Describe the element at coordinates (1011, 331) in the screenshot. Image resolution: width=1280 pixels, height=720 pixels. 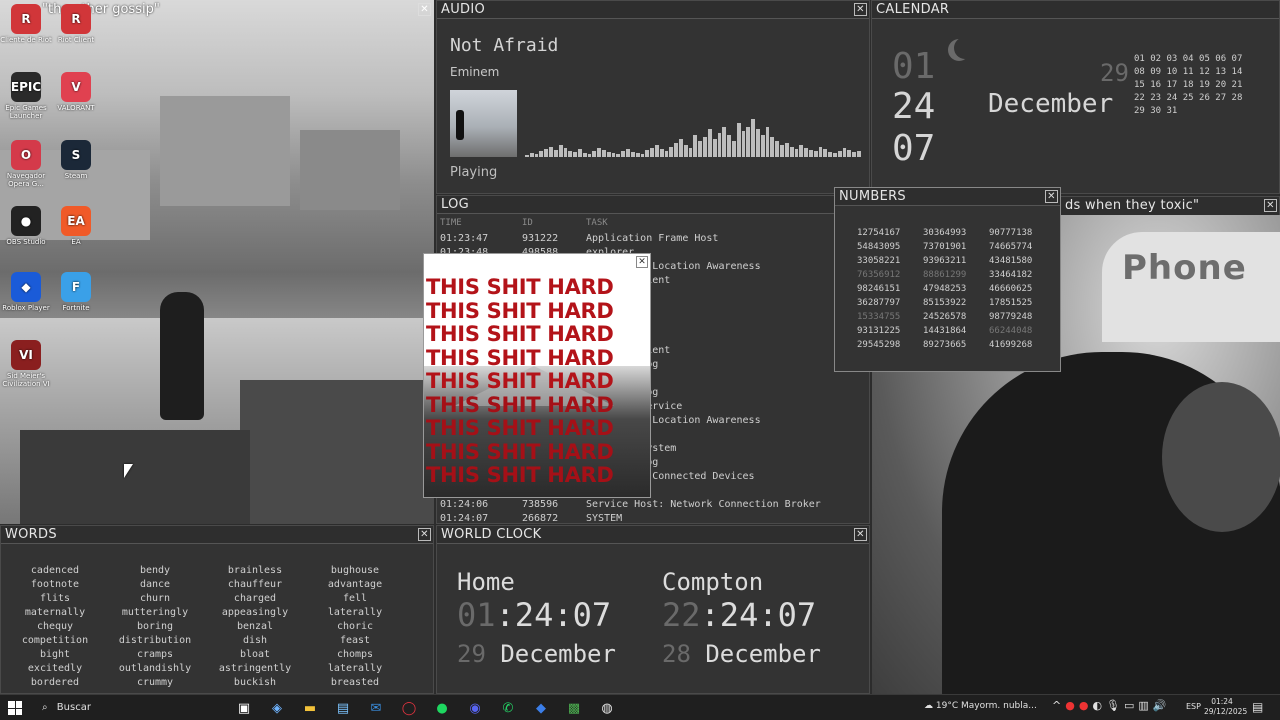
I see `number-value: 66244048` at that location.